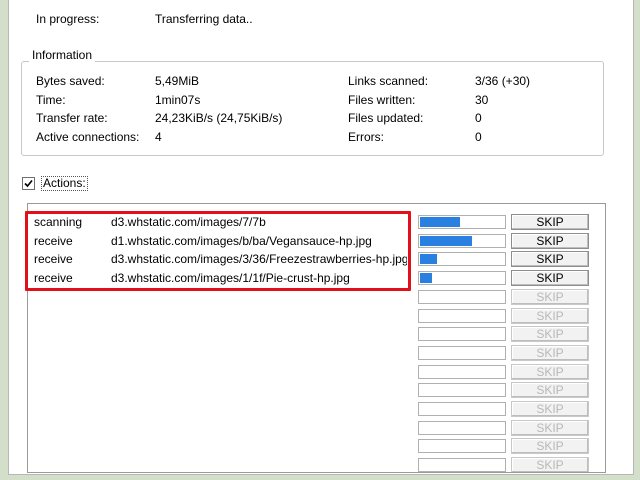 The width and height of the screenshot is (640, 480). Describe the element at coordinates (388, 81) in the screenshot. I see `links-scanned-label: Links scanned:` at that location.